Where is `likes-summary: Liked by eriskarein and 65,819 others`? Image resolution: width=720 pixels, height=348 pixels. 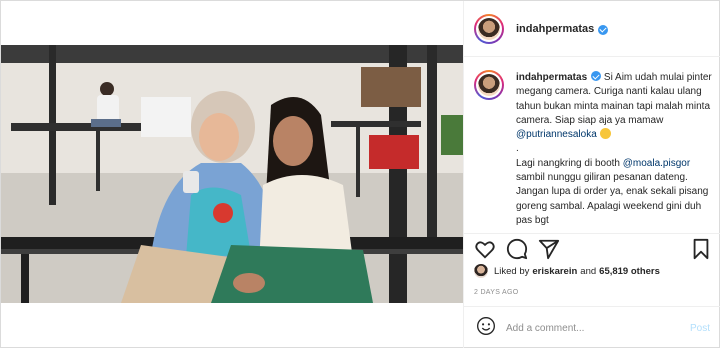
likes-summary: Liked by eriskarein and 65,819 others is located at coordinates (594, 271).